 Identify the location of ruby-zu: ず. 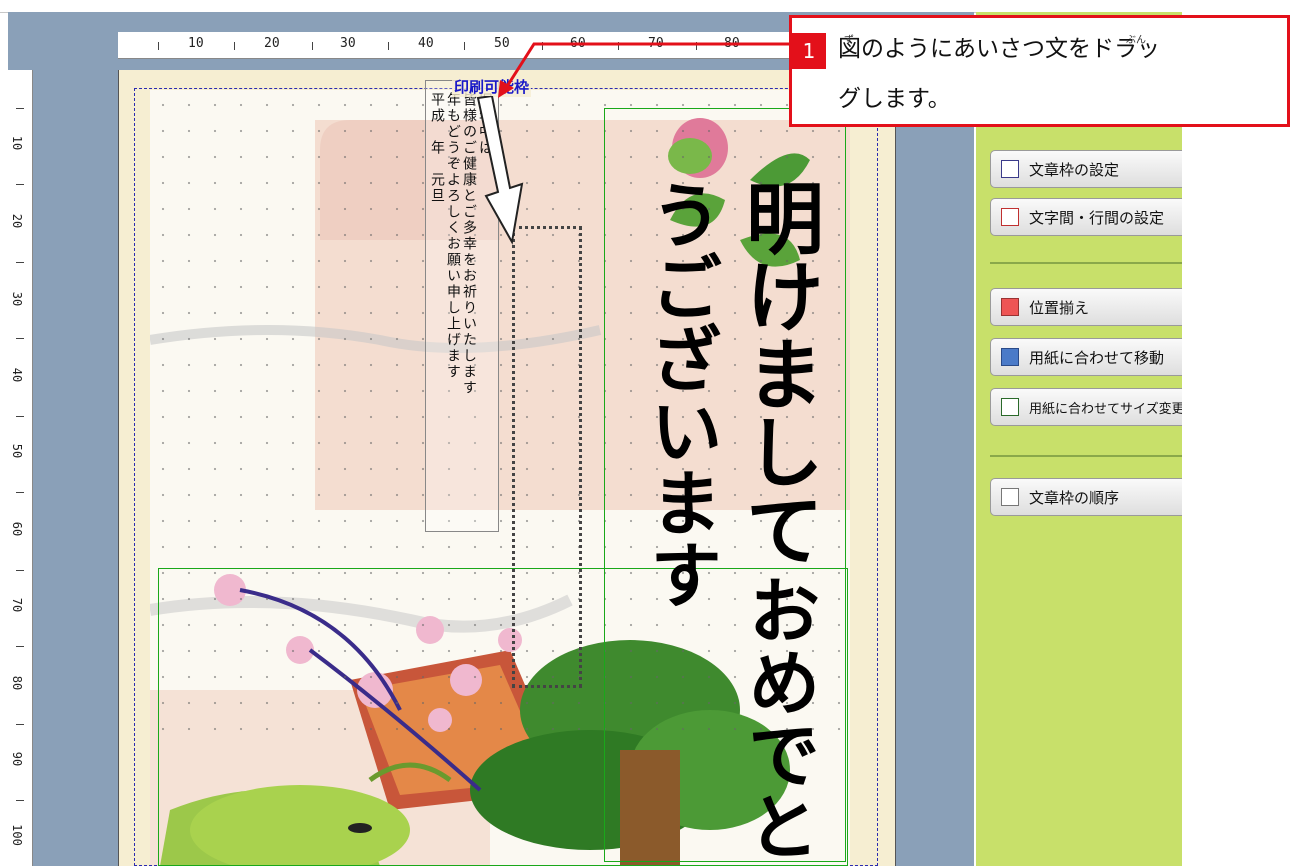
(849, 40).